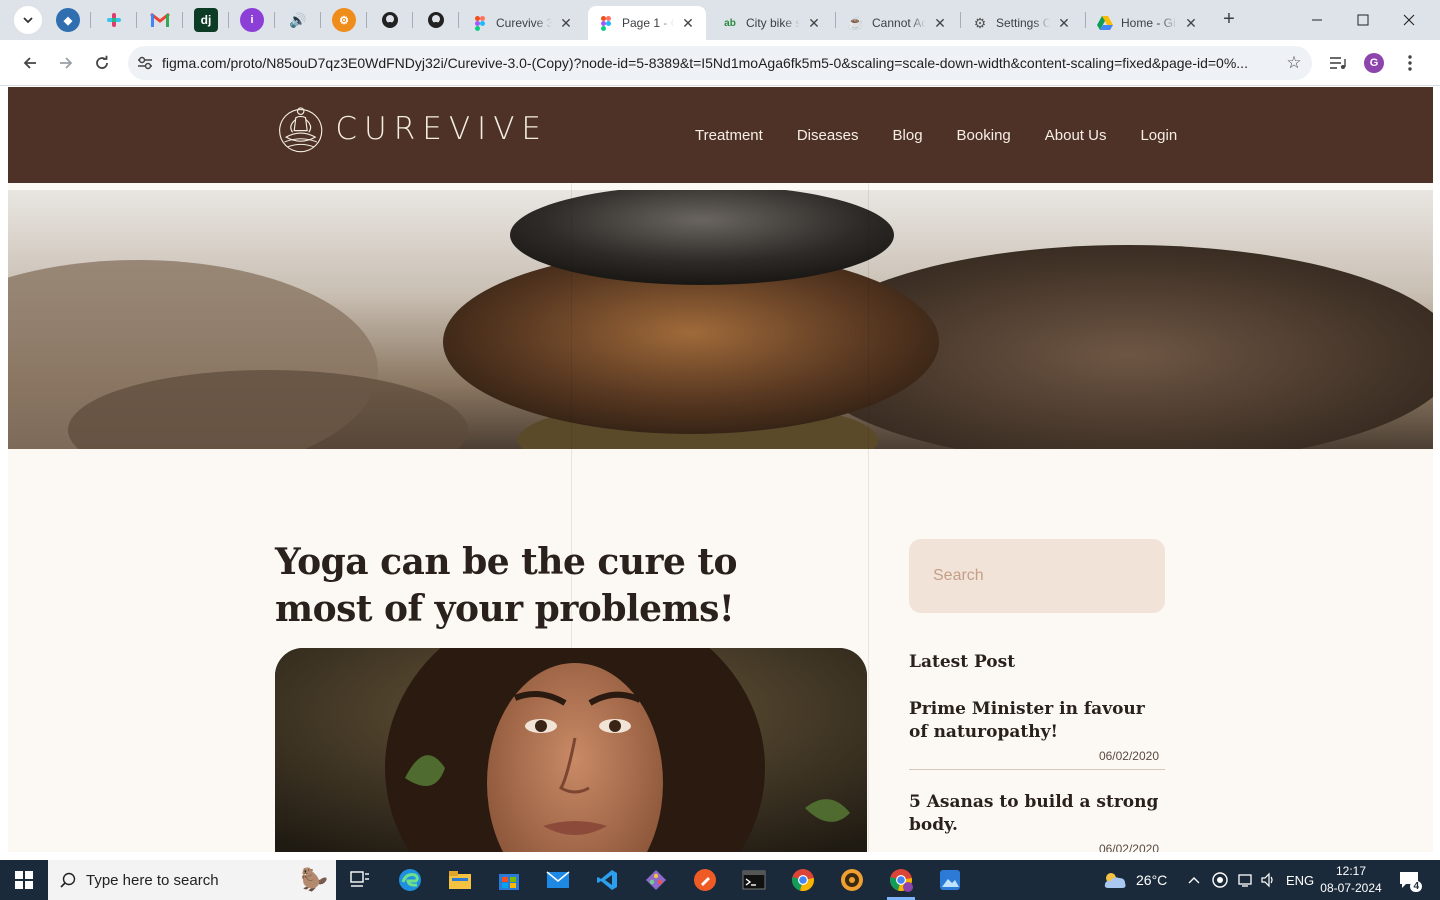 This screenshot has width=1440, height=900. I want to click on edge-icon, so click(410, 880).